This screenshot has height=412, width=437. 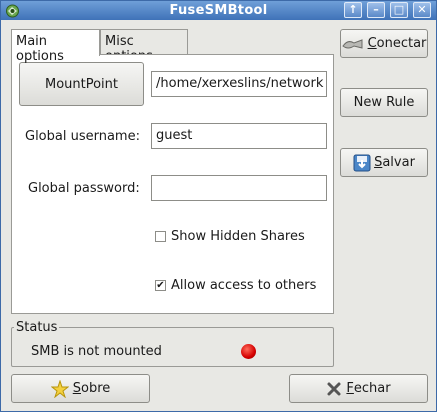 What do you see at coordinates (160, 236) in the screenshot?
I see `show-hidden-shares-checkbox` at bounding box center [160, 236].